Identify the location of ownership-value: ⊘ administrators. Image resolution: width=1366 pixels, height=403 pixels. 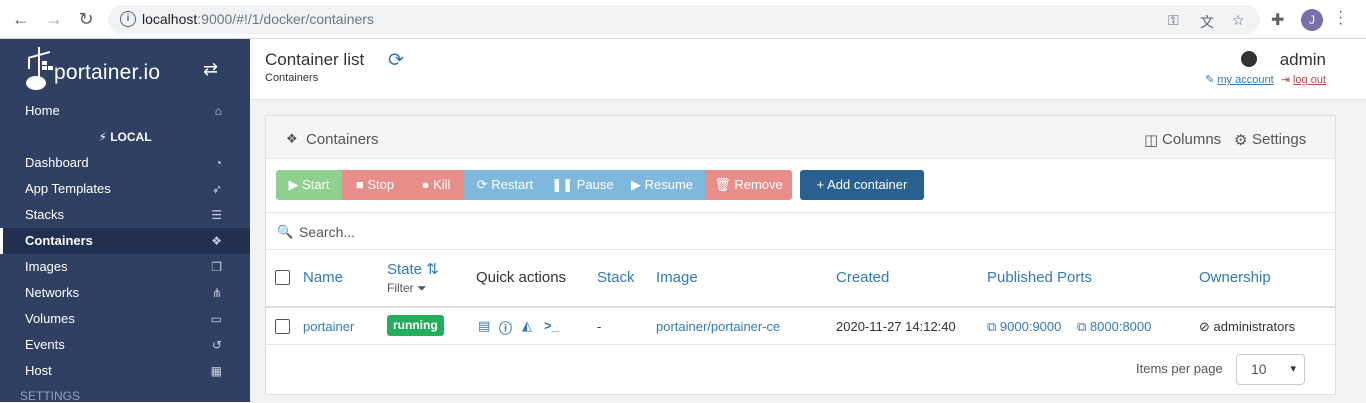
(1247, 326).